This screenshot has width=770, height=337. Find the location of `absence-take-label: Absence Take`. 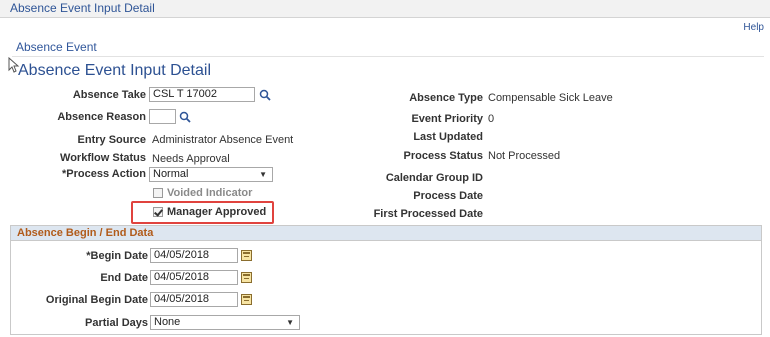

absence-take-label: Absence Take is located at coordinates (109, 95).